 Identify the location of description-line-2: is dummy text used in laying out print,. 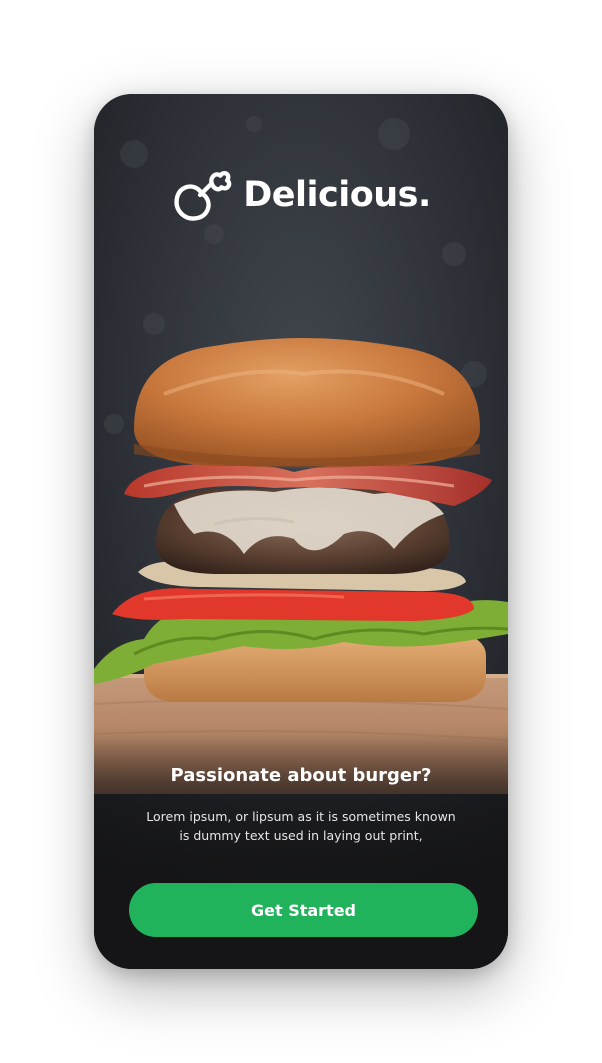
(301, 835).